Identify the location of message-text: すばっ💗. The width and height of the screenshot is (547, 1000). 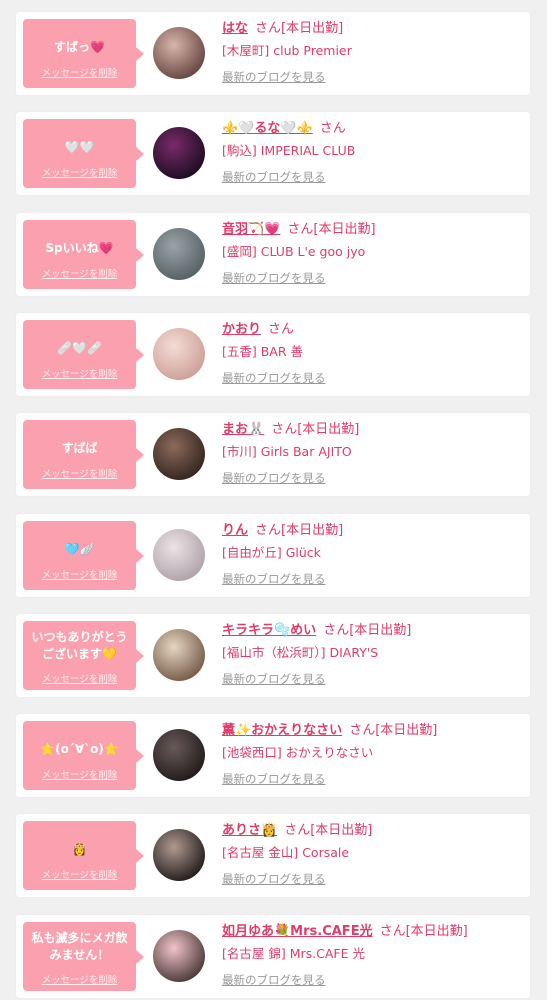
(79, 47).